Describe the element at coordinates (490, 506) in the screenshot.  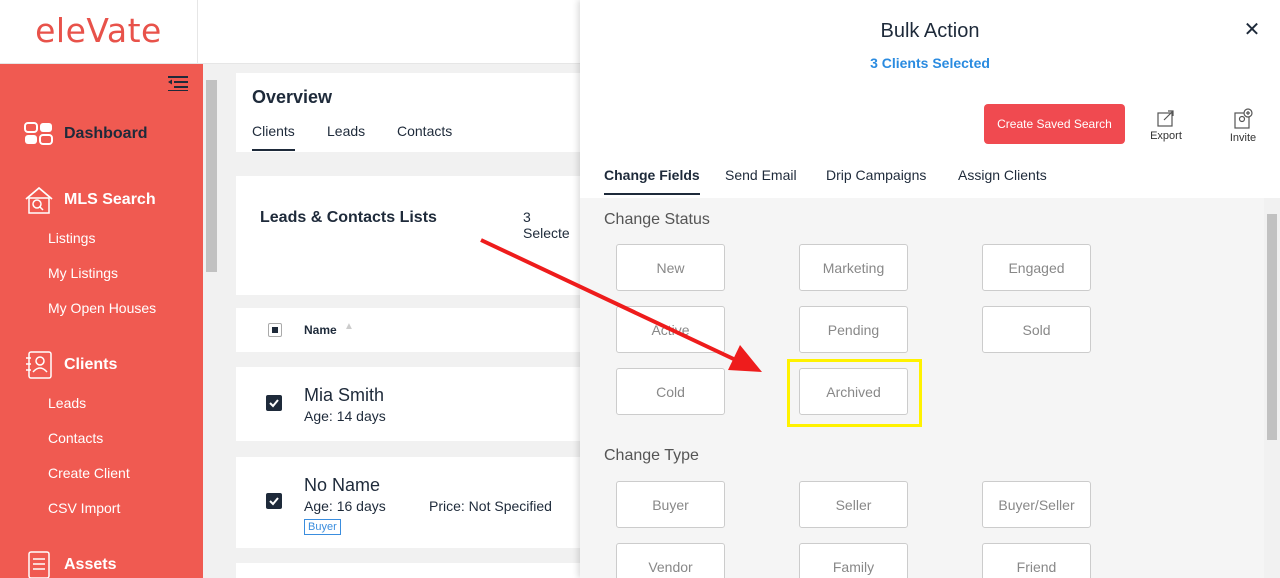
I see `client-price: Price: Not Specified` at that location.